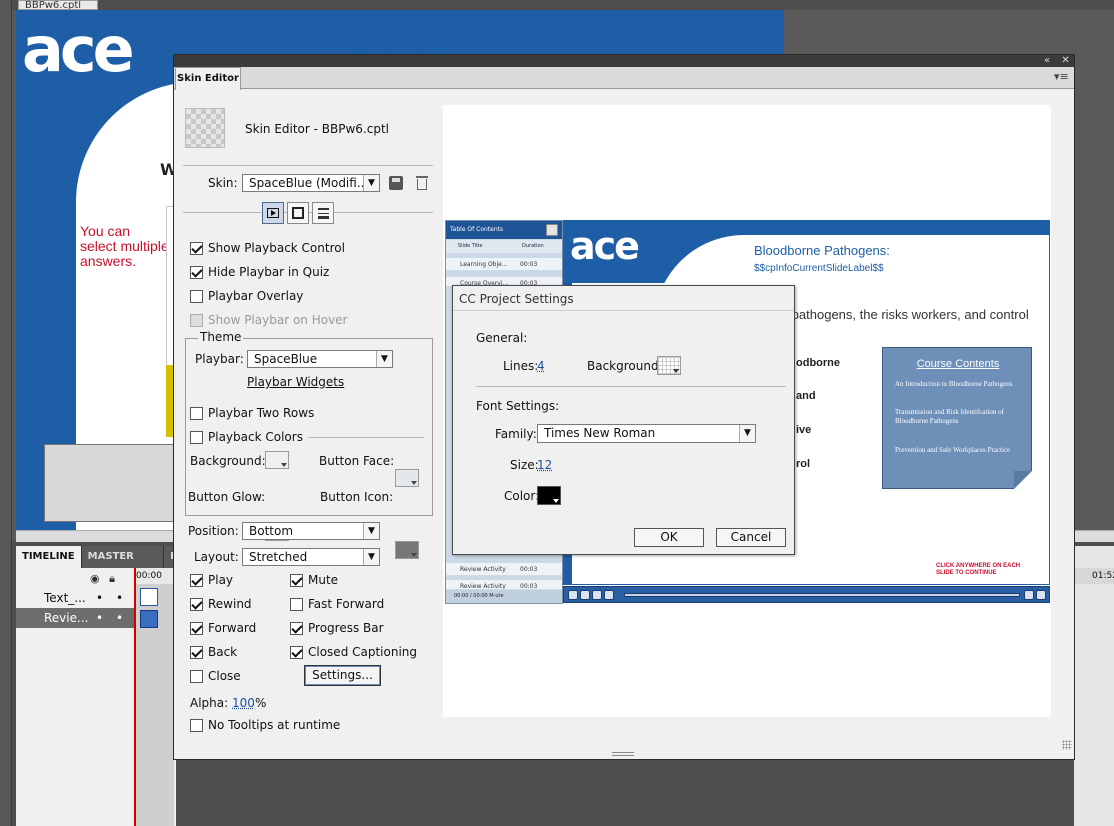  Describe the element at coordinates (1067, 745) in the screenshot. I see `resize-grip-icon` at that location.